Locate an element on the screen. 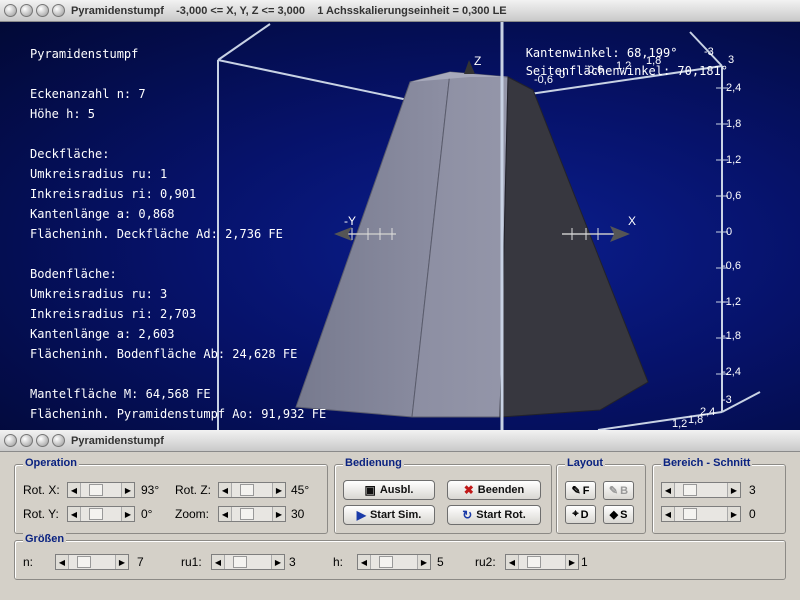 This screenshot has width=800, height=600. beenden-button: ✖ Beenden is located at coordinates (494, 490).